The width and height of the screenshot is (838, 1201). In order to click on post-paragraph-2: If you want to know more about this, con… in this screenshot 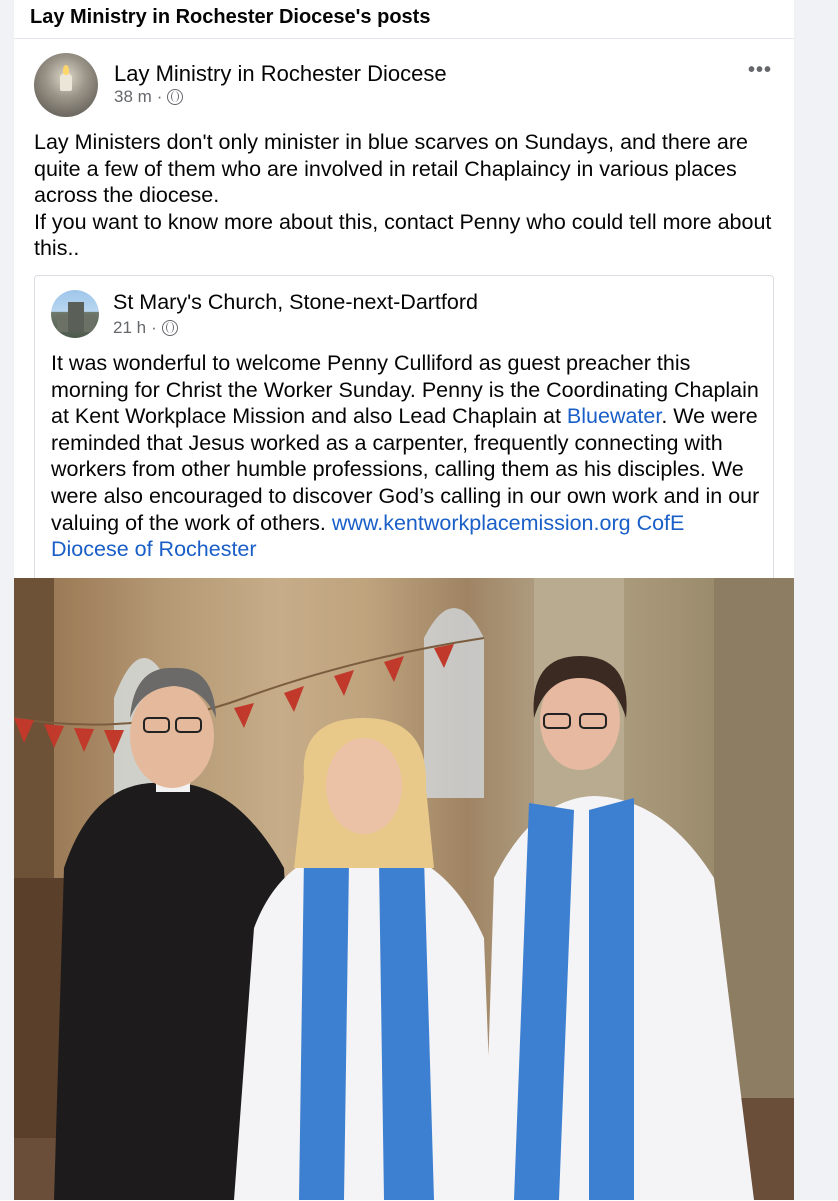, I will do `click(403, 235)`.